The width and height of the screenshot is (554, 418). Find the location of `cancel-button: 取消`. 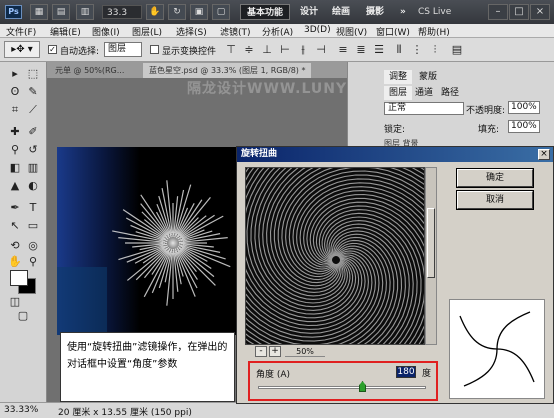

cancel-button: 取消 is located at coordinates (495, 200).